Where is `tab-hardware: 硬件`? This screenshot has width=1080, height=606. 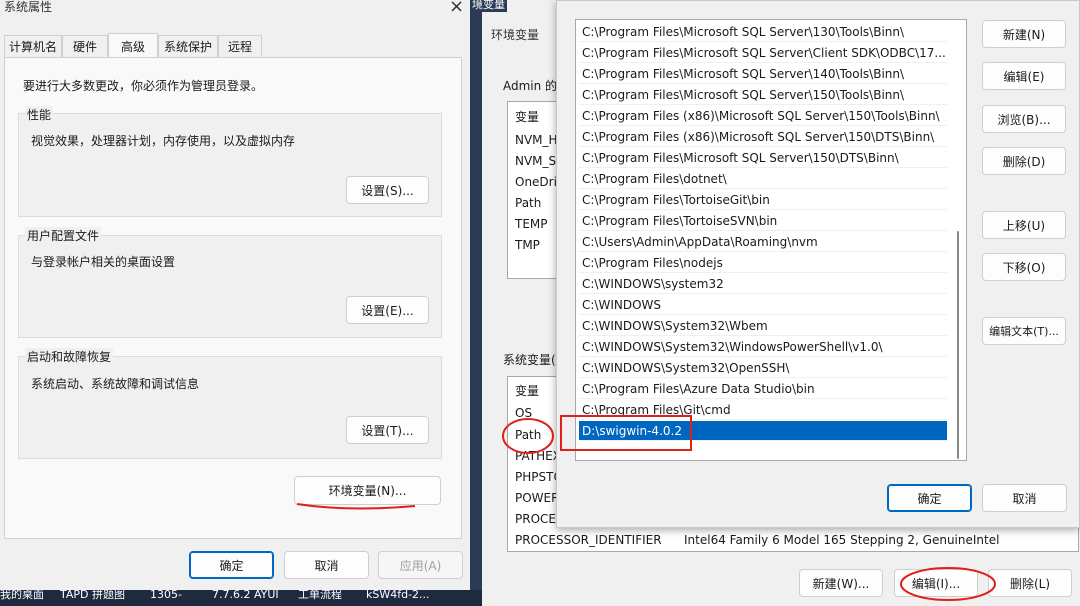 tab-hardware: 硬件 is located at coordinates (85, 46).